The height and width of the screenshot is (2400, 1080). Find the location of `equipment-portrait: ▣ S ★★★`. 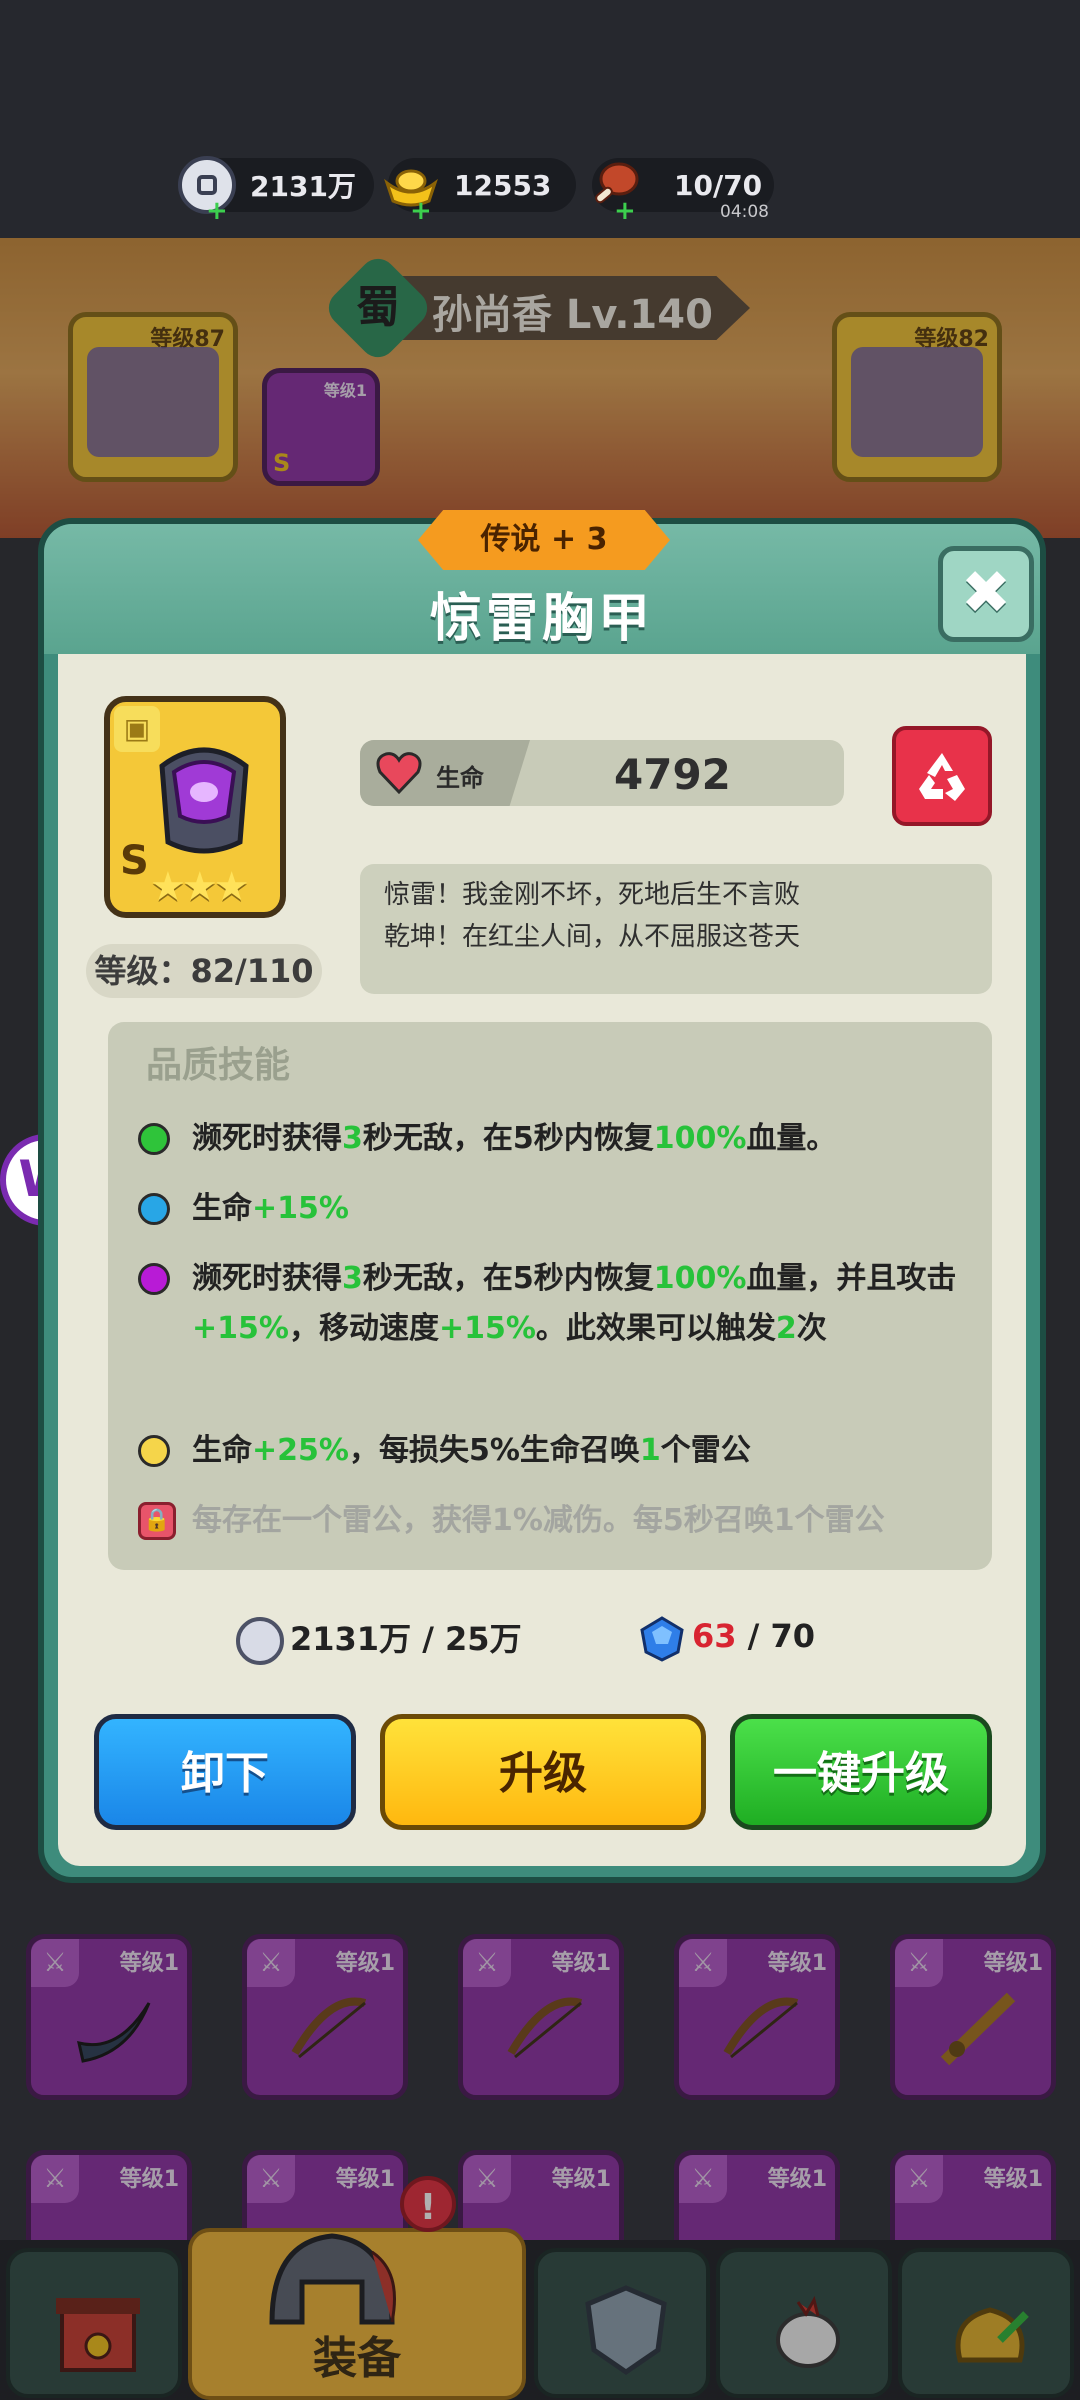

equipment-portrait: ▣ S ★★★ is located at coordinates (195, 807).